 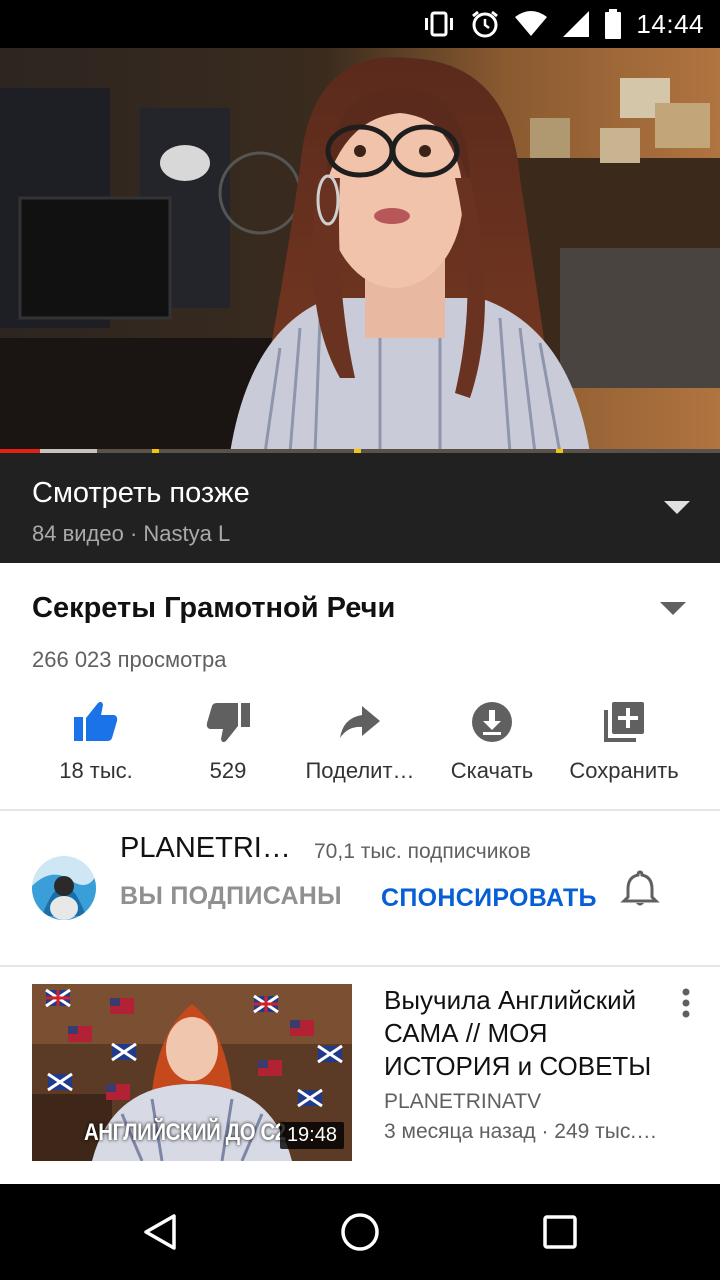 What do you see at coordinates (576, 24) in the screenshot?
I see `signal-icon` at bounding box center [576, 24].